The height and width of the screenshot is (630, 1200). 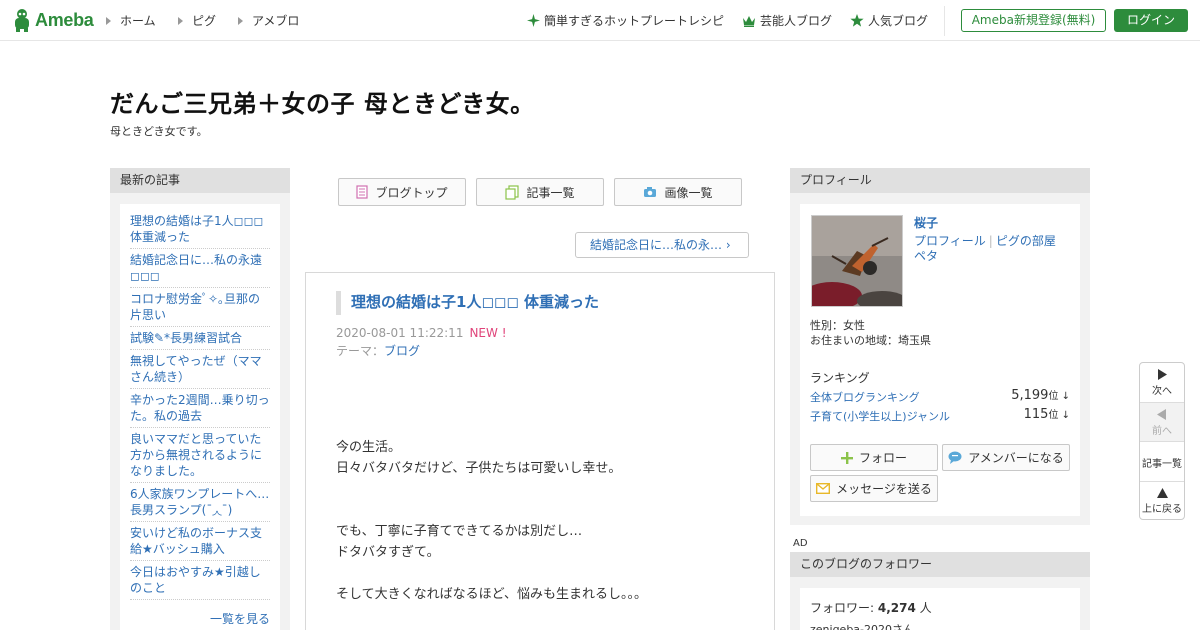 I want to click on followers-panel: このブログのフォロワー, so click(x=940, y=591).